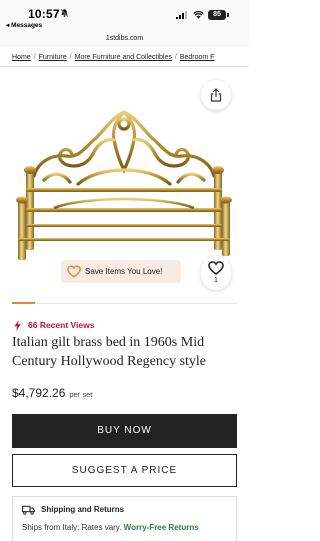 Image resolution: width=320 pixels, height=541 pixels. Describe the element at coordinates (83, 509) in the screenshot. I see `shipping-title: Shipping and Returns` at that location.